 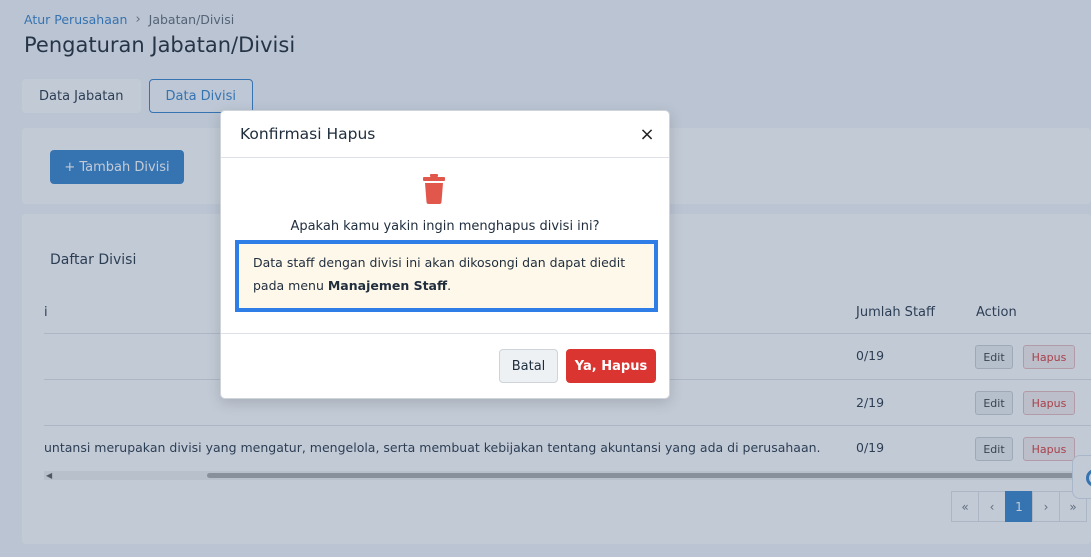 What do you see at coordinates (528, 366) in the screenshot?
I see `cancel-button: Batal` at bounding box center [528, 366].